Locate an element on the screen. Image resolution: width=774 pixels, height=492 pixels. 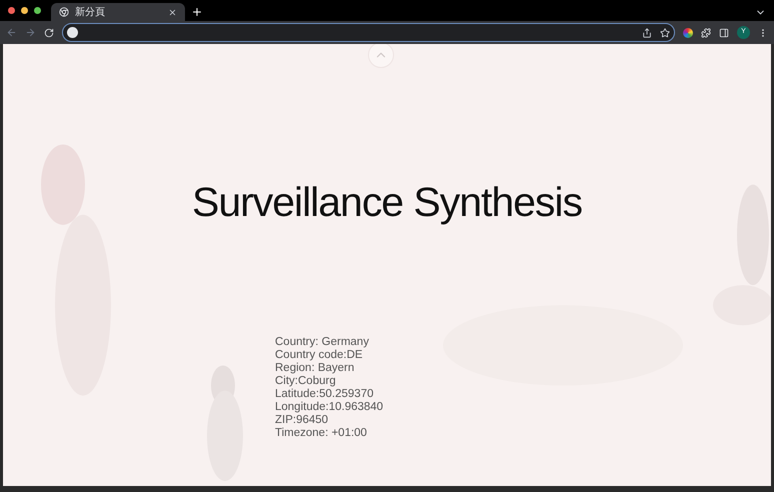
tab-title: 新分頁 is located at coordinates (90, 13).